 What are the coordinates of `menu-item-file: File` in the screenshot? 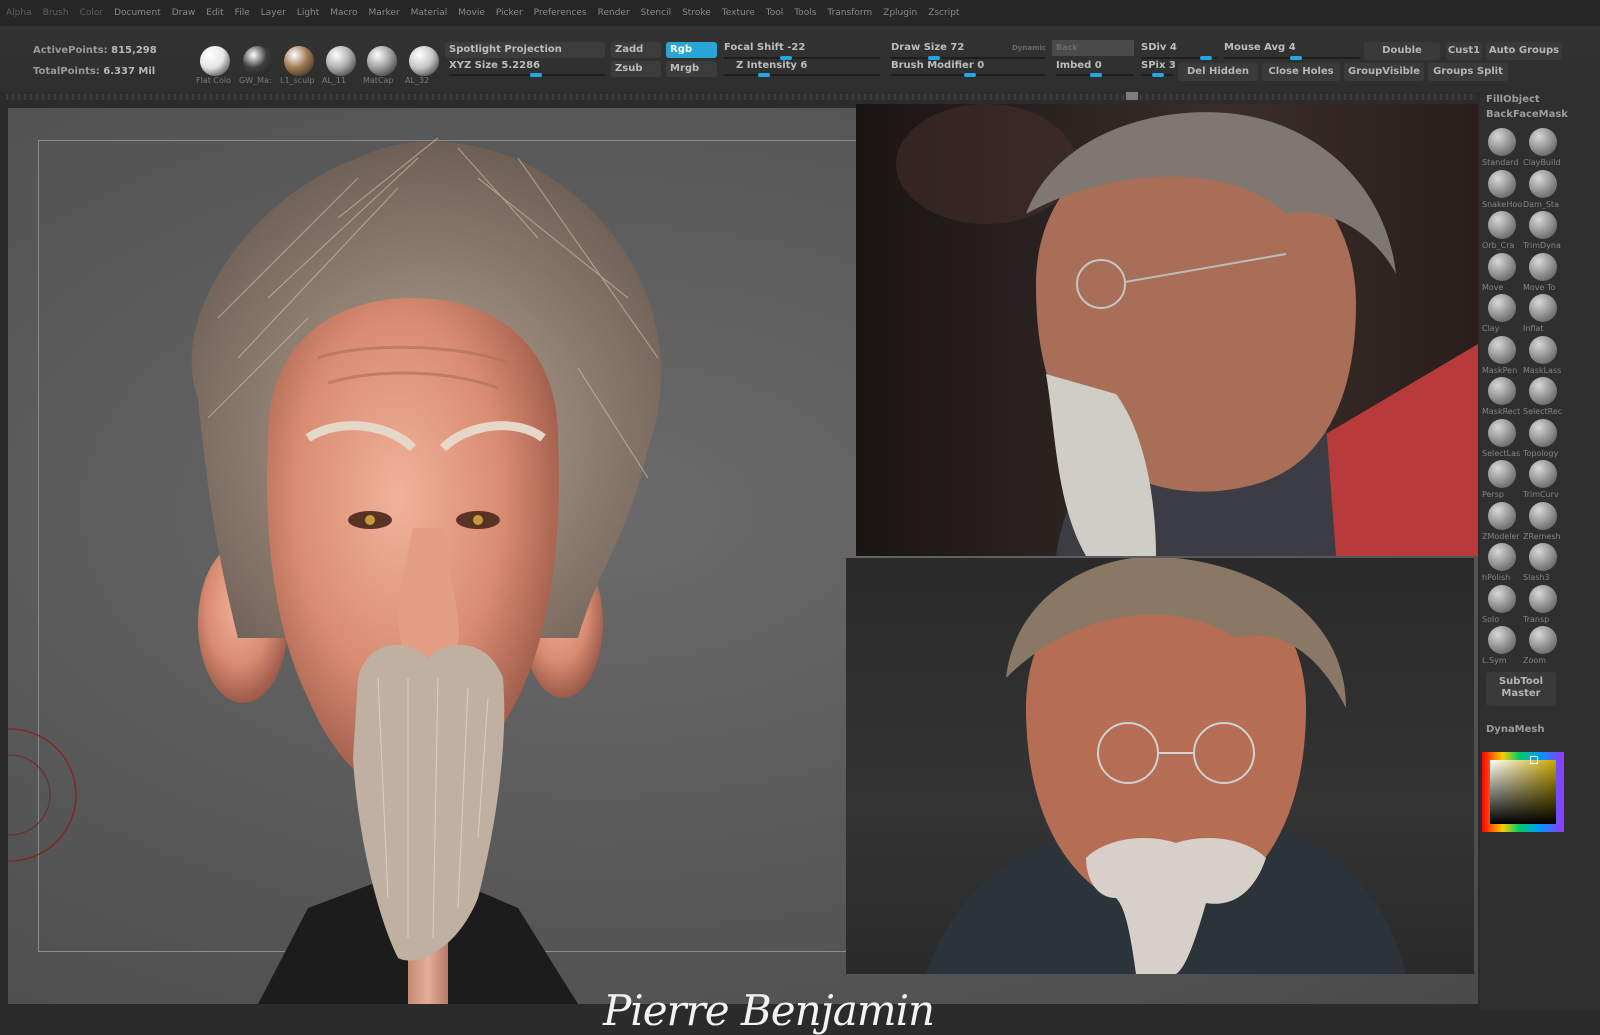 It's located at (242, 13).